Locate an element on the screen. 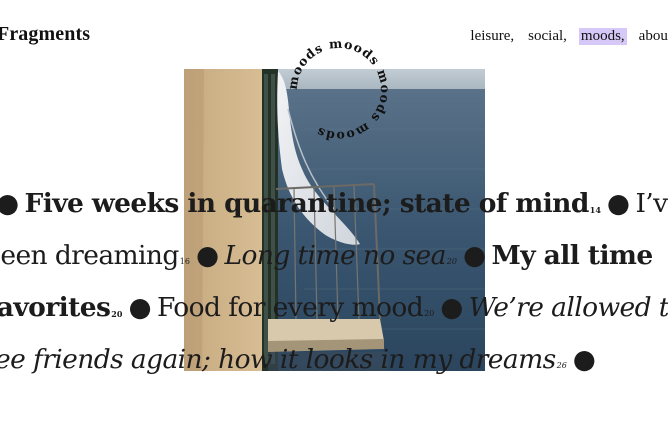 This screenshot has width=668, height=447. article-title-part: favorites is located at coordinates (55, 307).